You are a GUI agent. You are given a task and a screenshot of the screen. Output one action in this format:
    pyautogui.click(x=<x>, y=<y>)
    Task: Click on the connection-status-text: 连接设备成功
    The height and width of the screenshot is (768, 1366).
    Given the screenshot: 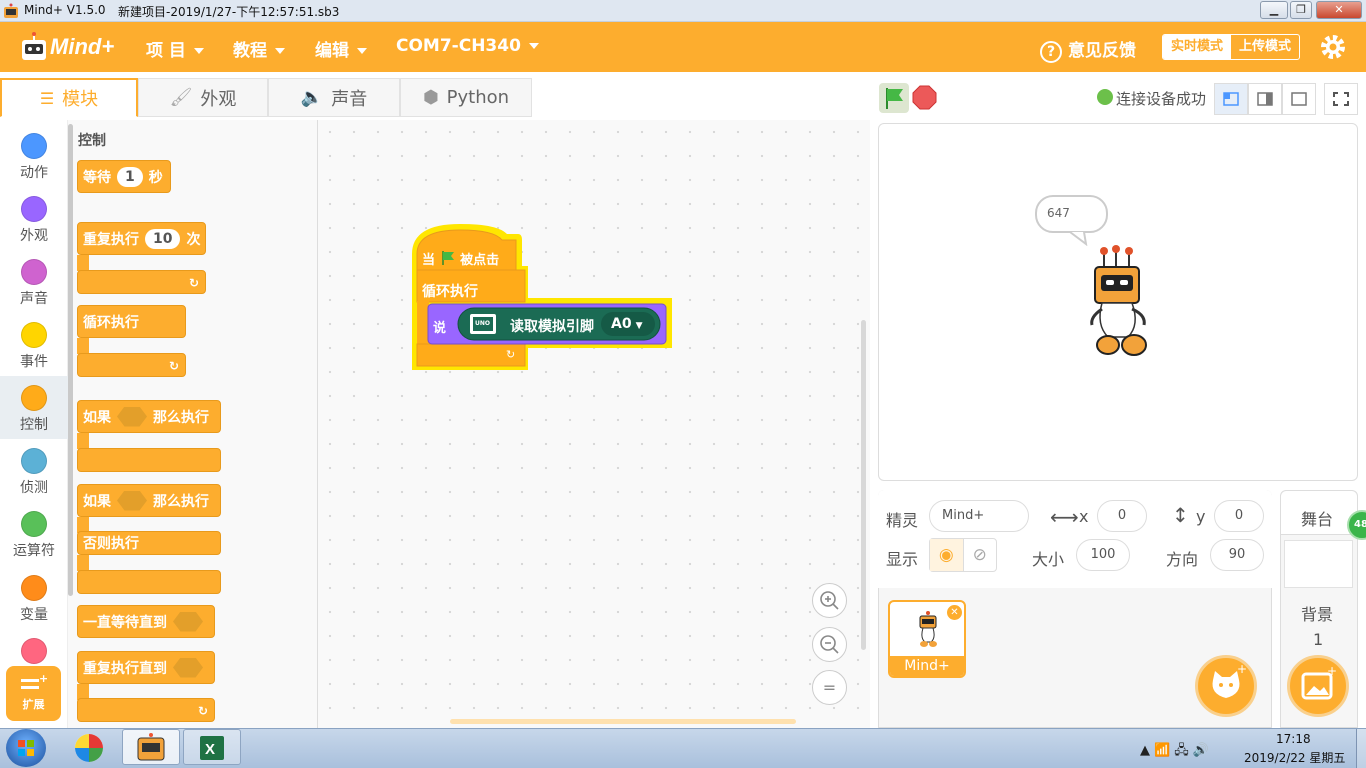 What is the action you would take?
    pyautogui.click(x=1161, y=99)
    